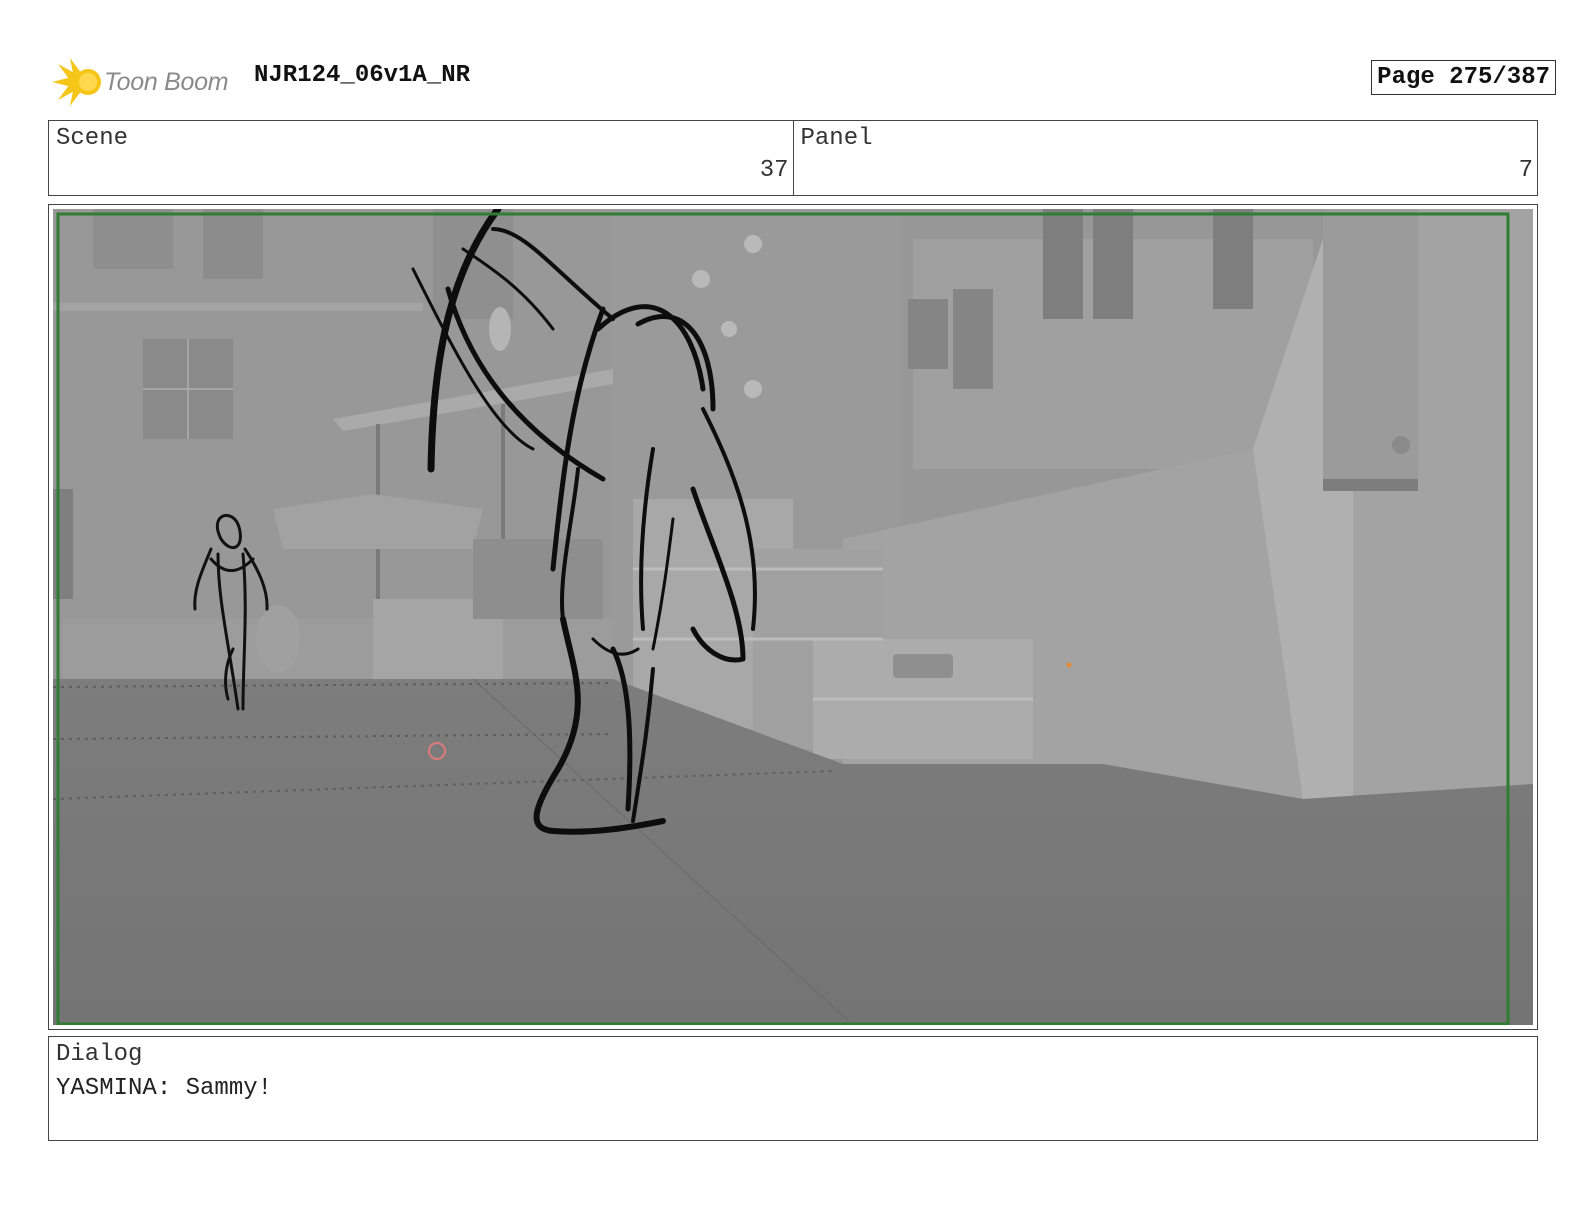  What do you see at coordinates (802, 80) in the screenshot?
I see `page-header: Toon Boom NJR124_06v1A_NR Page 275/387` at bounding box center [802, 80].